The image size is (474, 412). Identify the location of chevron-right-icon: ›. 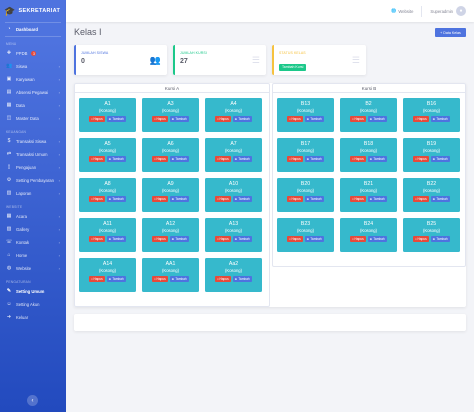
(59, 141).